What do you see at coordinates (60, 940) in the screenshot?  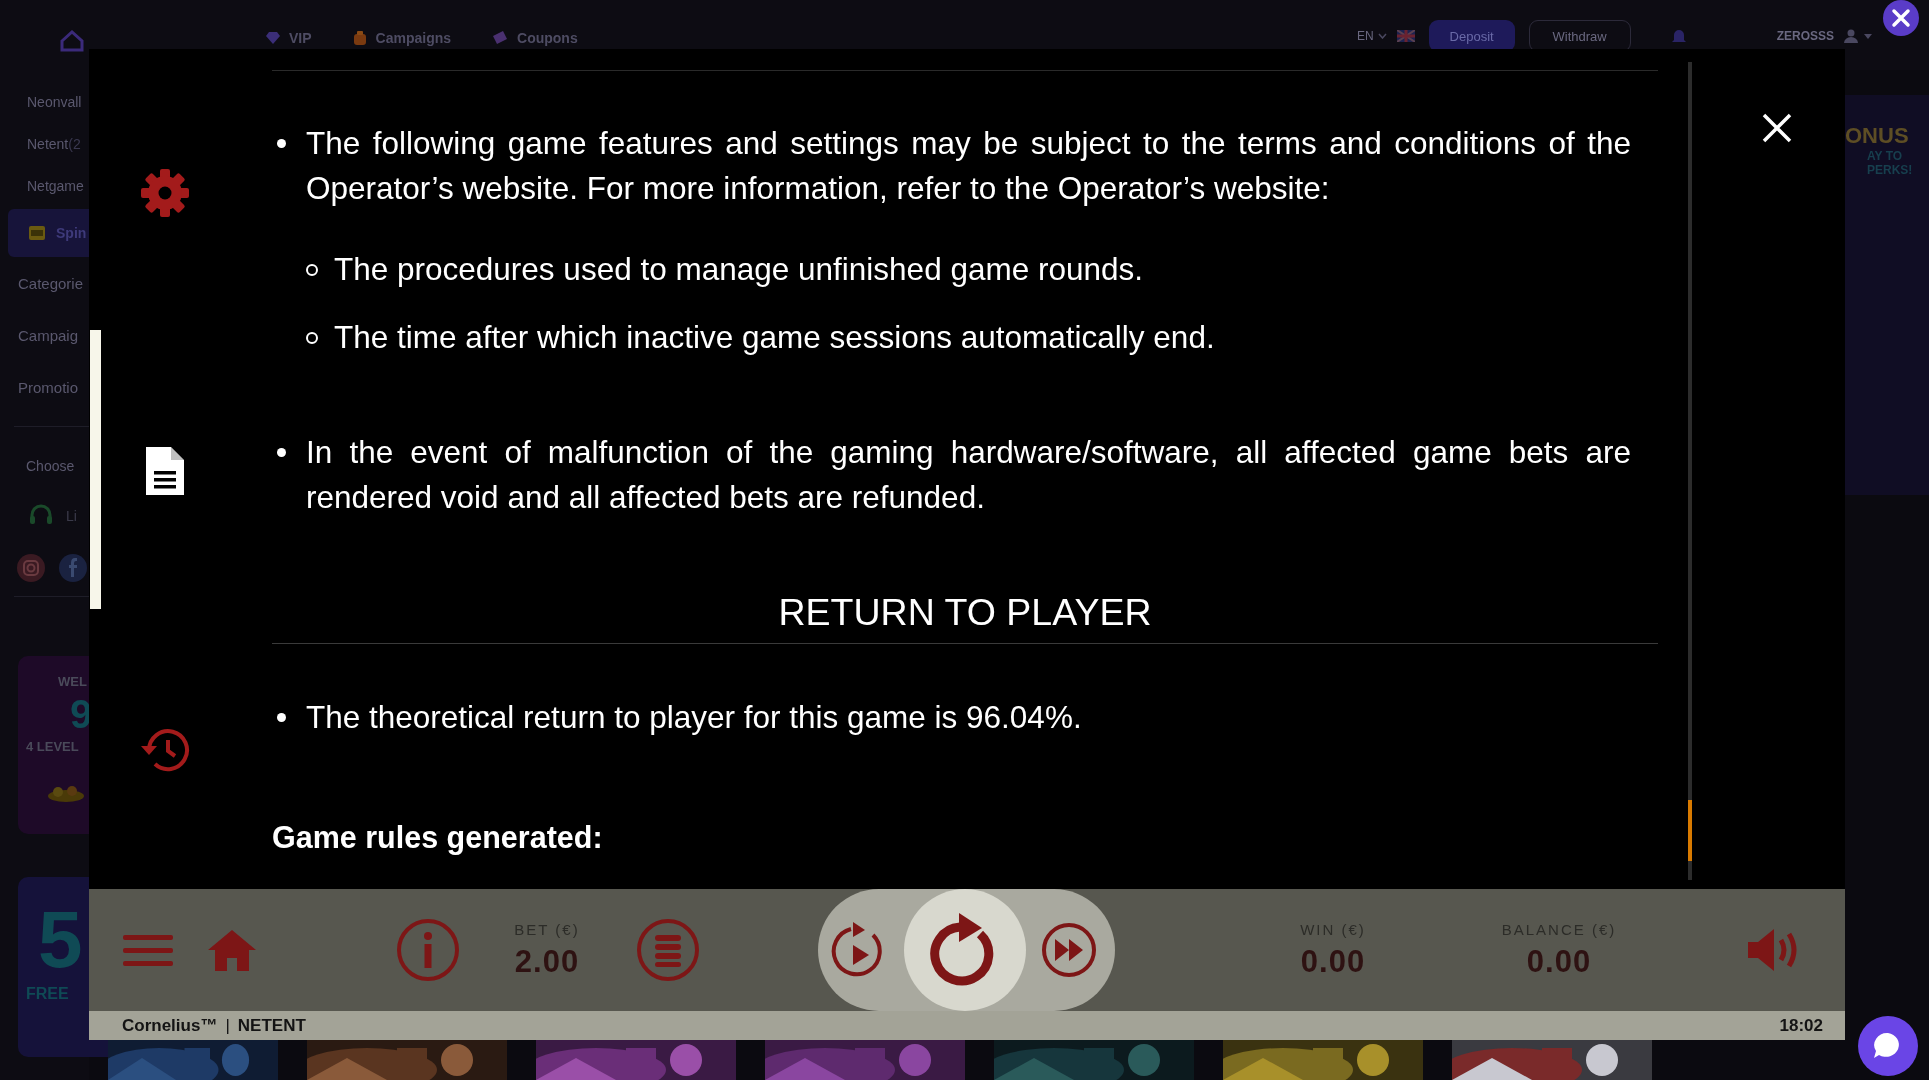 I see `promo-number: 5` at bounding box center [60, 940].